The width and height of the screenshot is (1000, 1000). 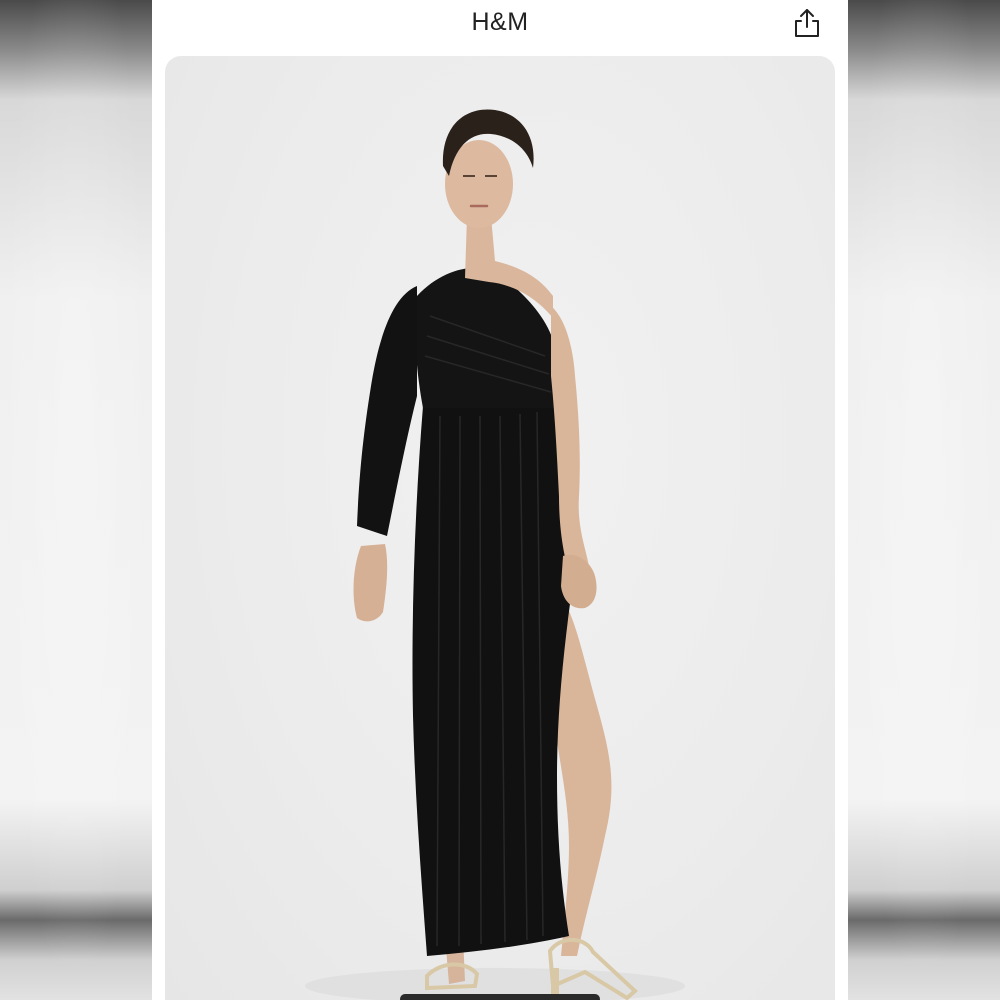 I want to click on brand-title: H&M, so click(x=500, y=22).